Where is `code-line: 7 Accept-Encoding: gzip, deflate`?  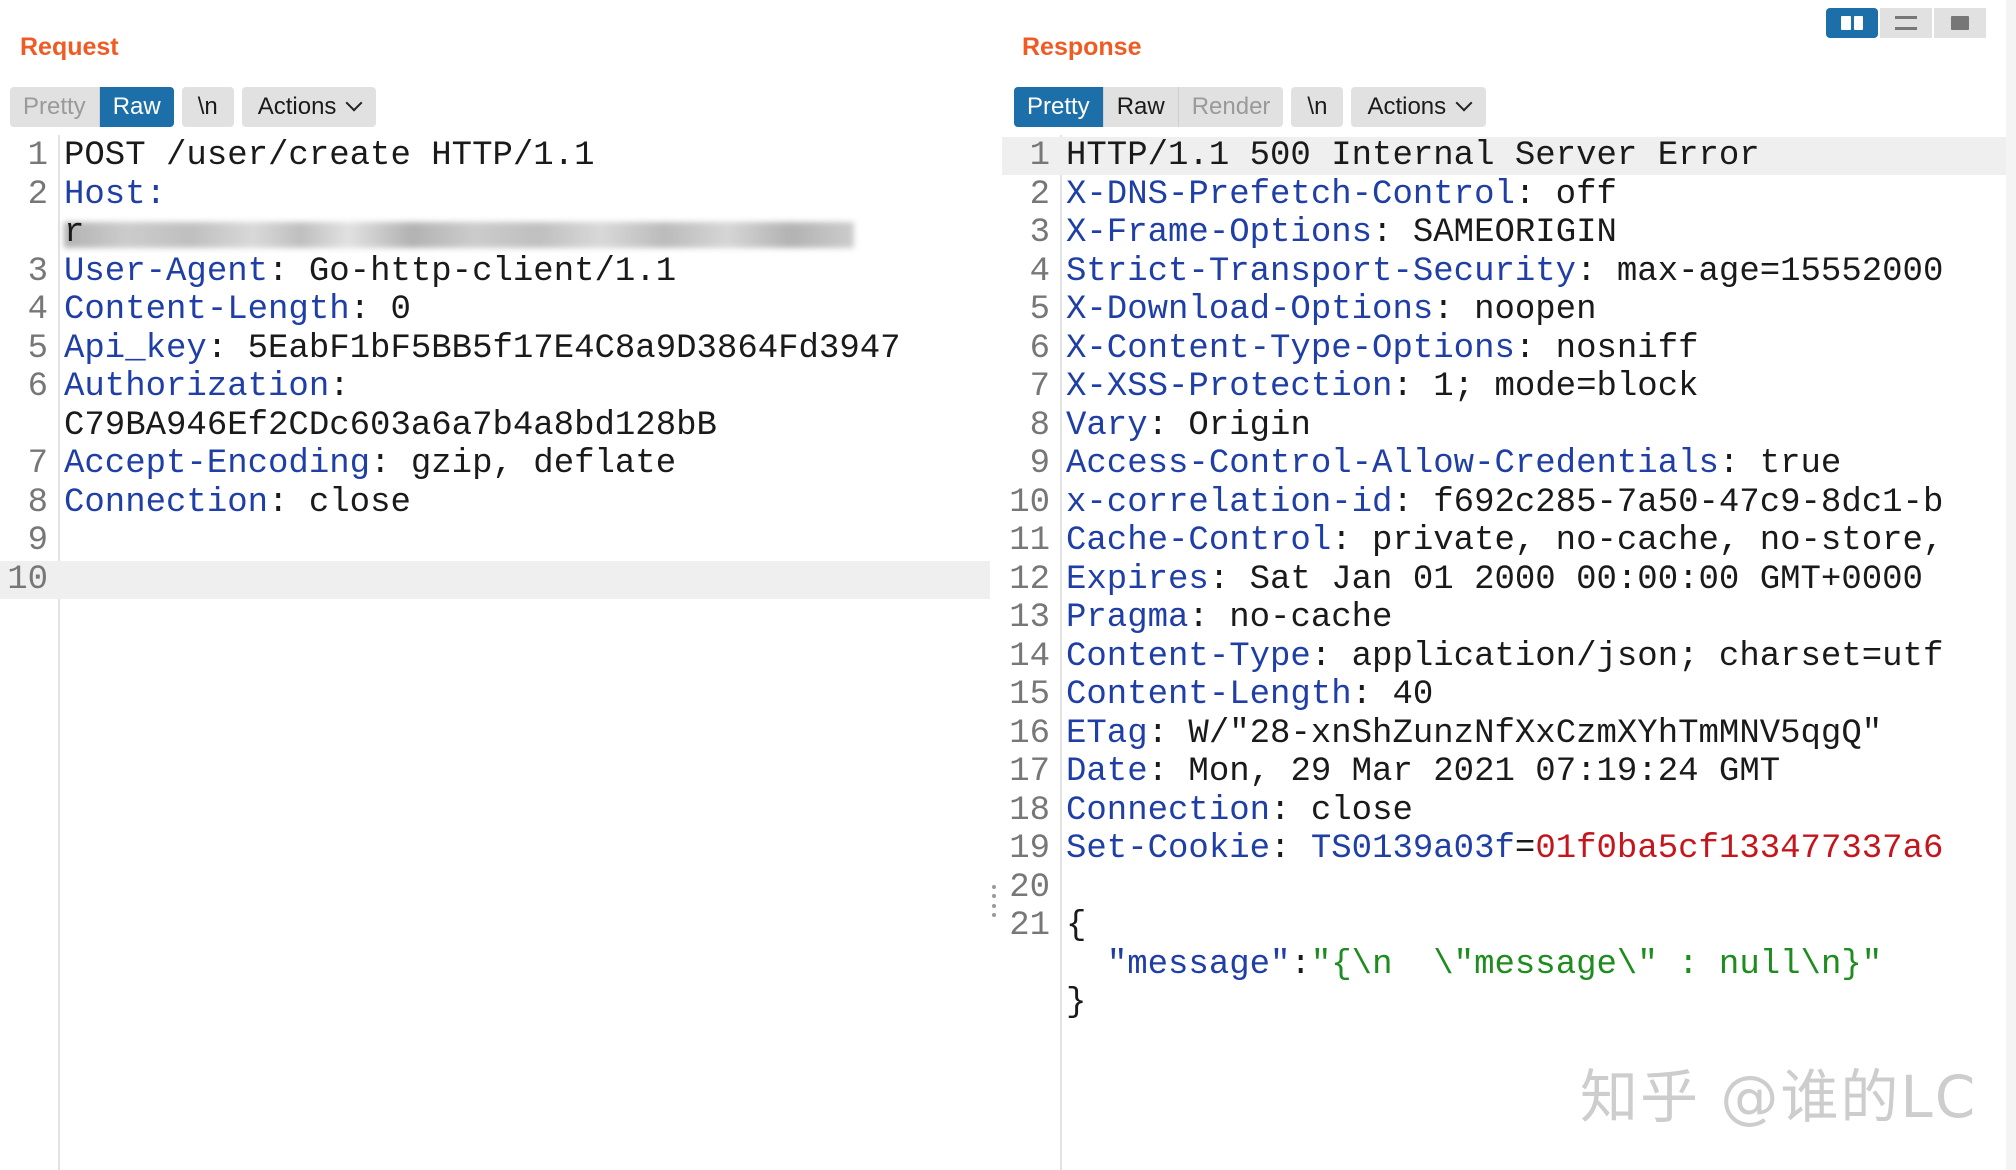
code-line: 7 Accept-Encoding: gzip, deflate is located at coordinates (495, 464).